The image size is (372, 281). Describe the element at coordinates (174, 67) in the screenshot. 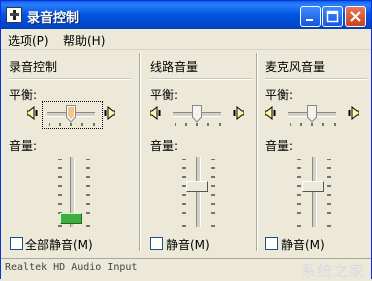

I see `column-title: 线路音量` at that location.